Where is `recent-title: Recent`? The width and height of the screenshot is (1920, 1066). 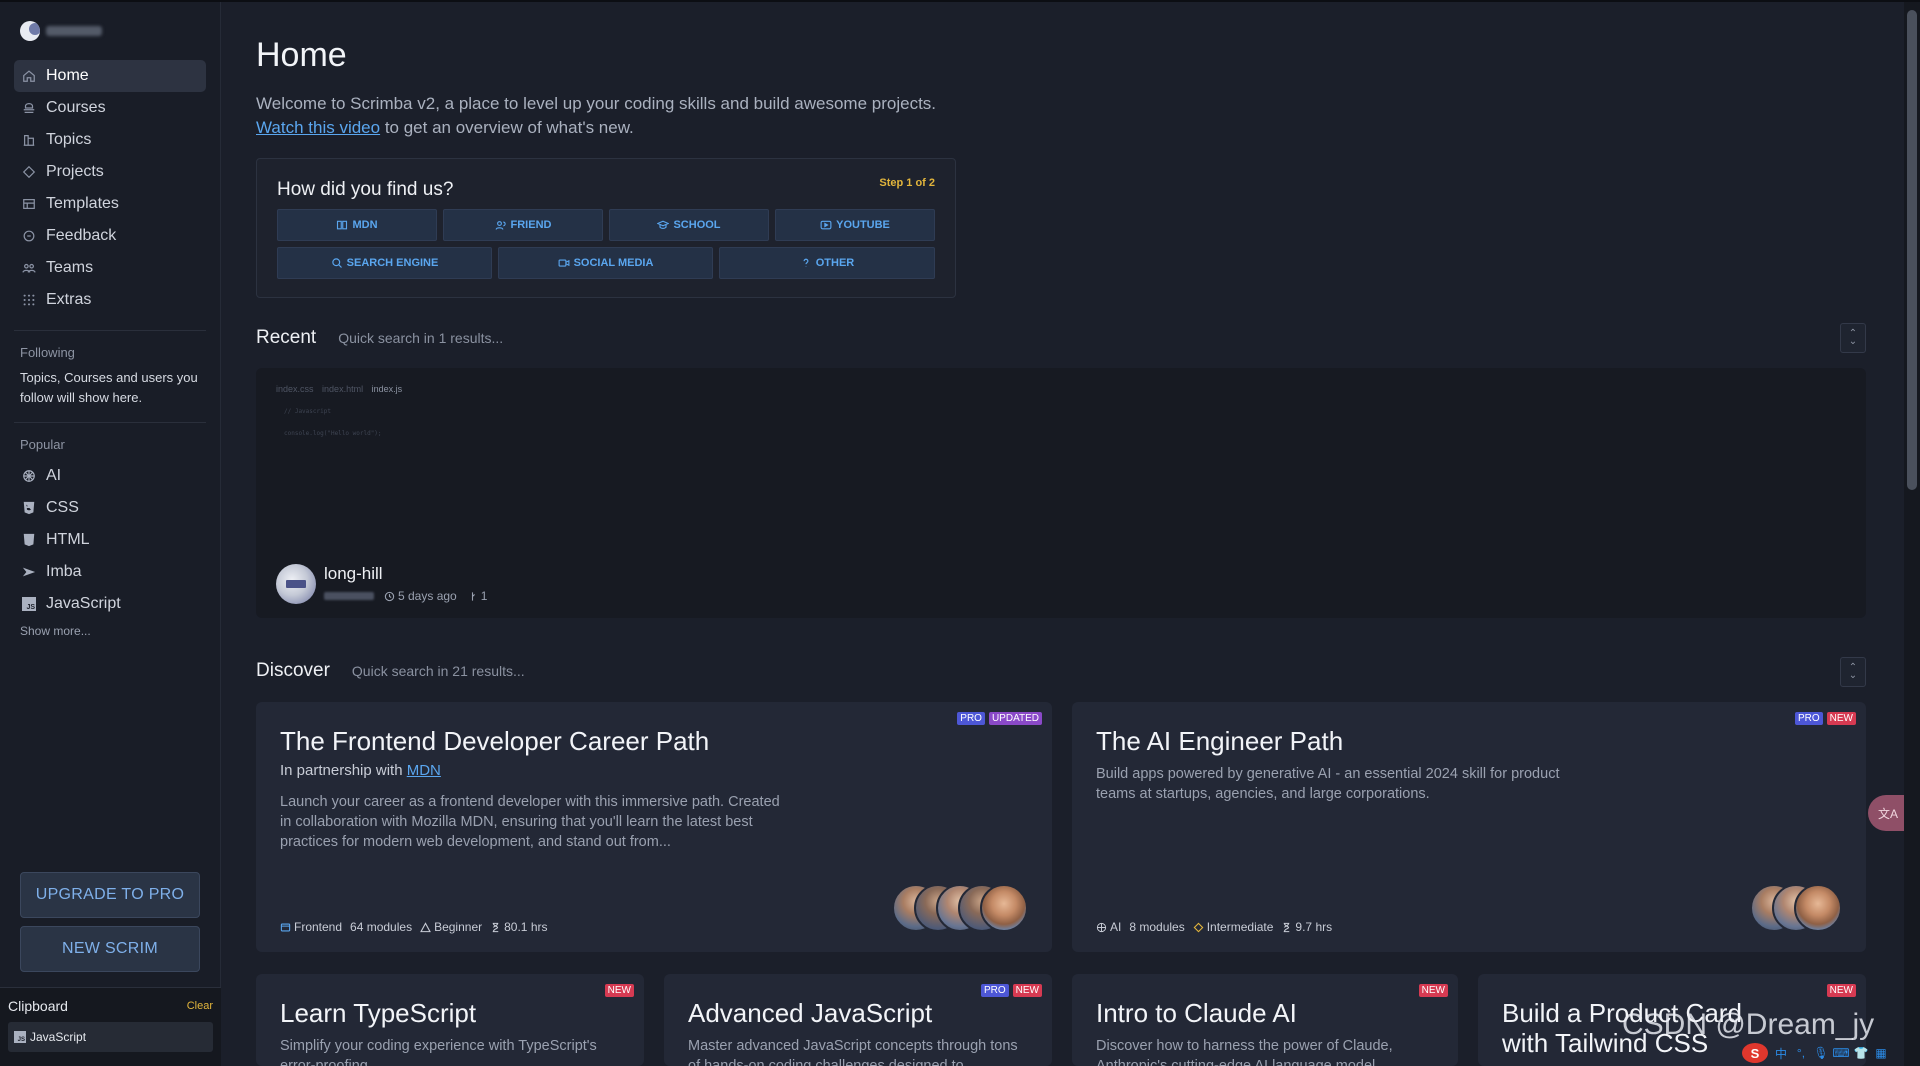
recent-title: Recent is located at coordinates (286, 337).